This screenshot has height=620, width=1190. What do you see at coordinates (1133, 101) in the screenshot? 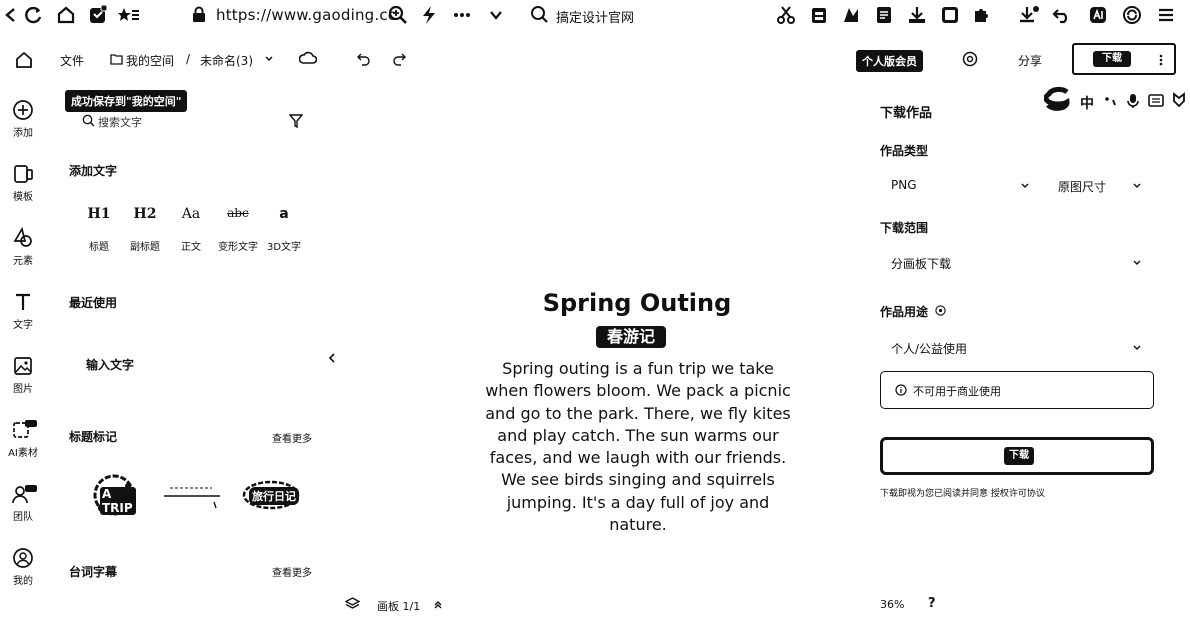
I see `microphone-icon` at bounding box center [1133, 101].